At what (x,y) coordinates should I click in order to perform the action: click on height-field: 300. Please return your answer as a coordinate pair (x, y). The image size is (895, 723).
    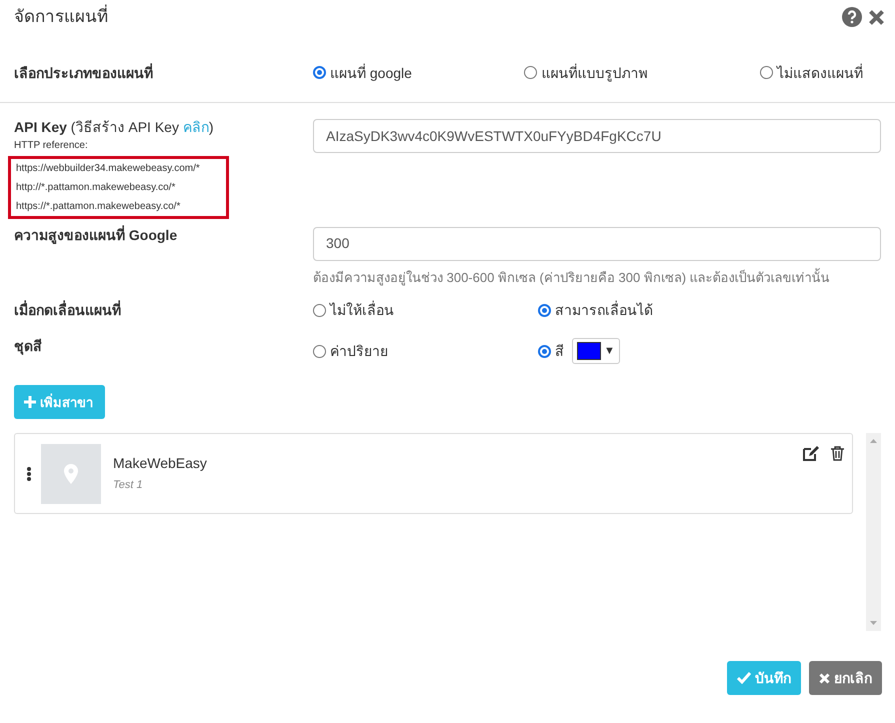
    Looking at the image, I should click on (597, 243).